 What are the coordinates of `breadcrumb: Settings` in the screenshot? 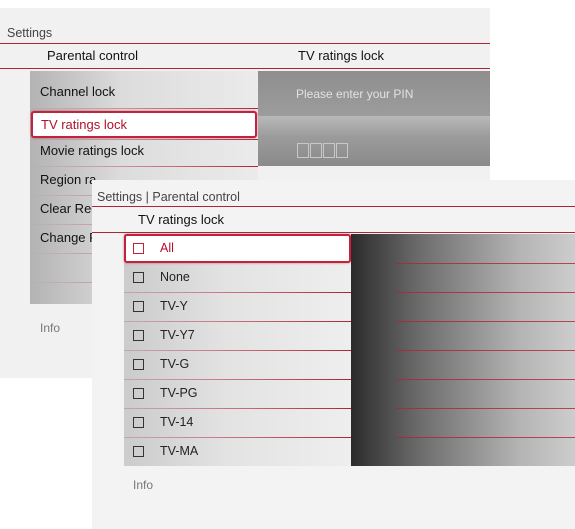 It's located at (30, 33).